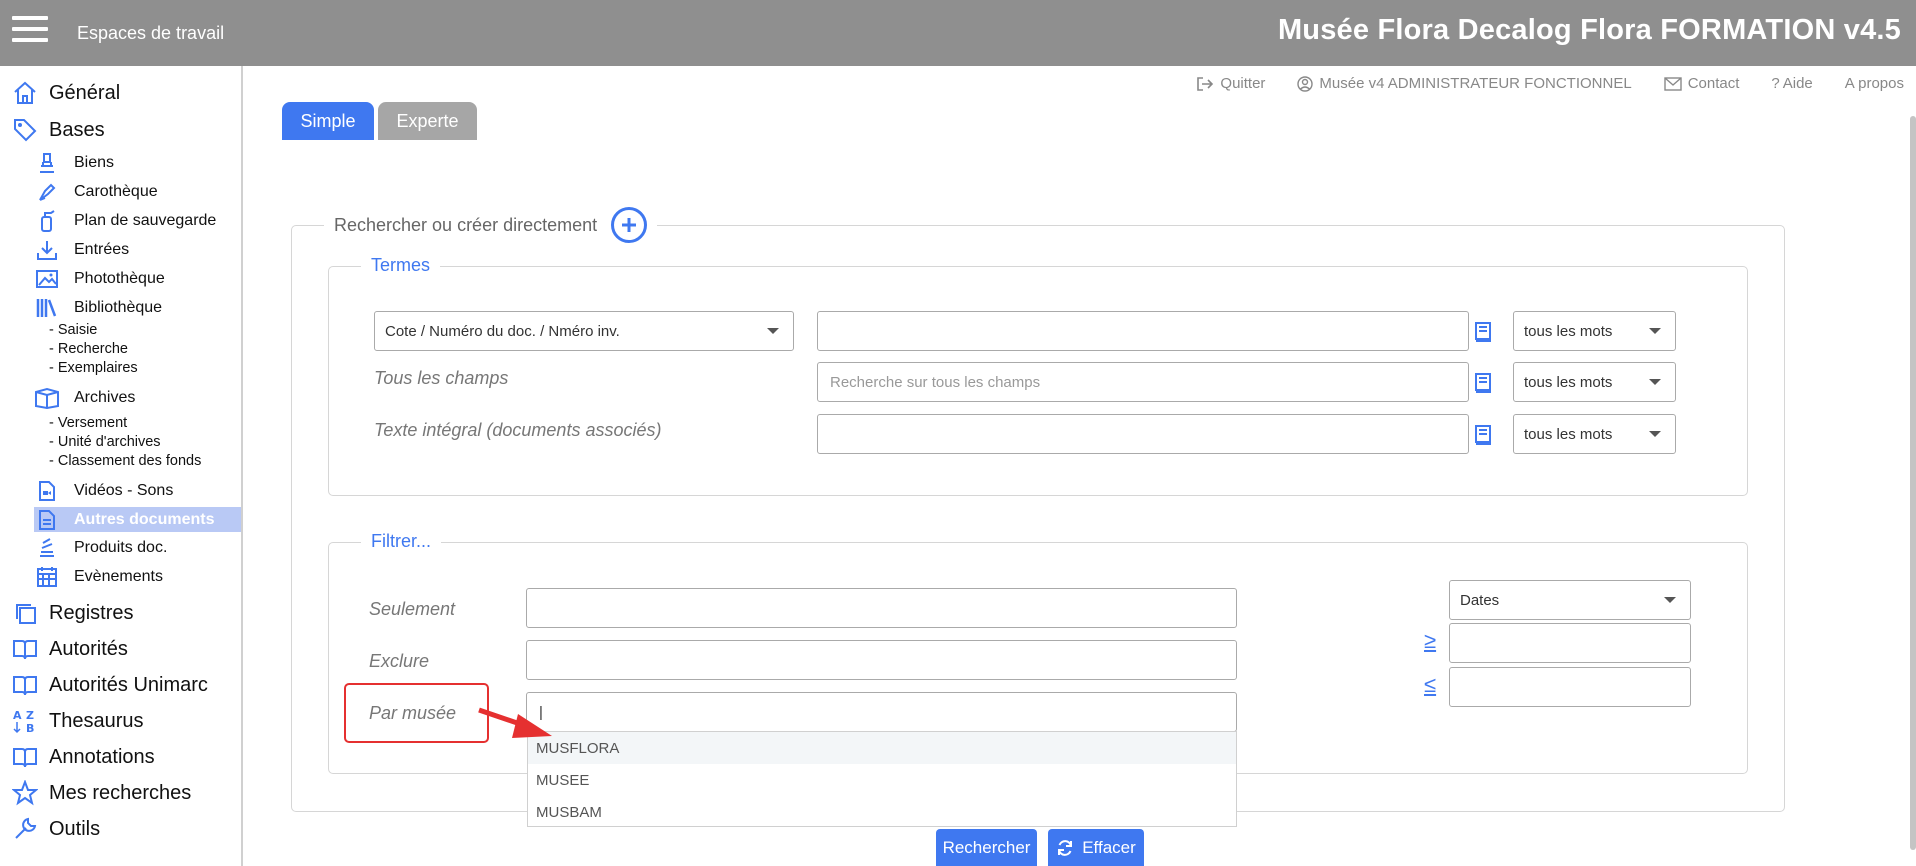 This screenshot has height=866, width=1916. What do you see at coordinates (137, 519) in the screenshot?
I see `sidebar-item-autres-documents: Autres documents` at bounding box center [137, 519].